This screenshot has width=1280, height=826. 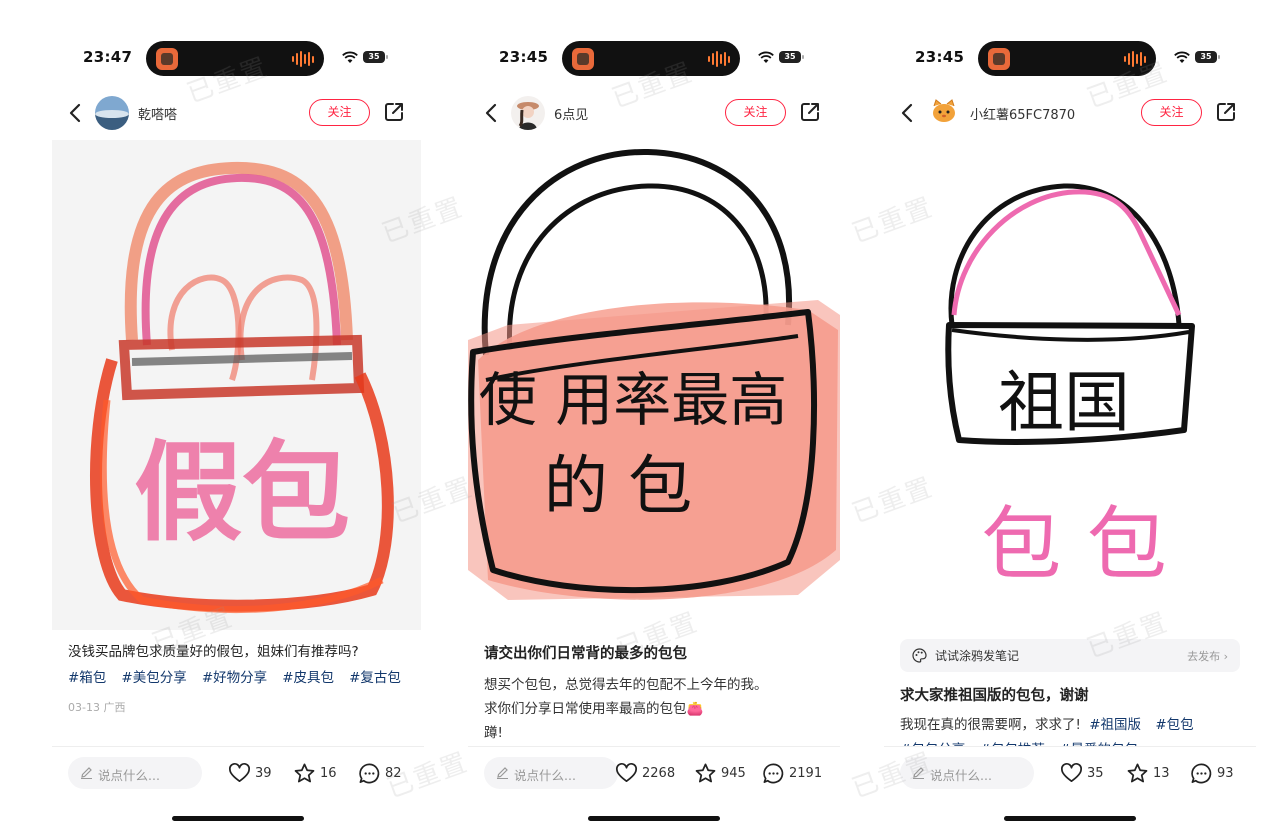 What do you see at coordinates (1022, 113) in the screenshot?
I see `author-name: 小红薯65FC7870` at bounding box center [1022, 113].